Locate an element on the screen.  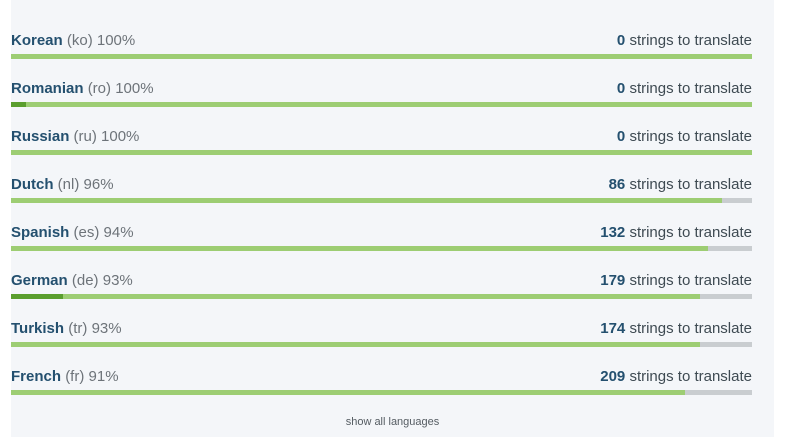
progress-translated-fill is located at coordinates (348, 392).